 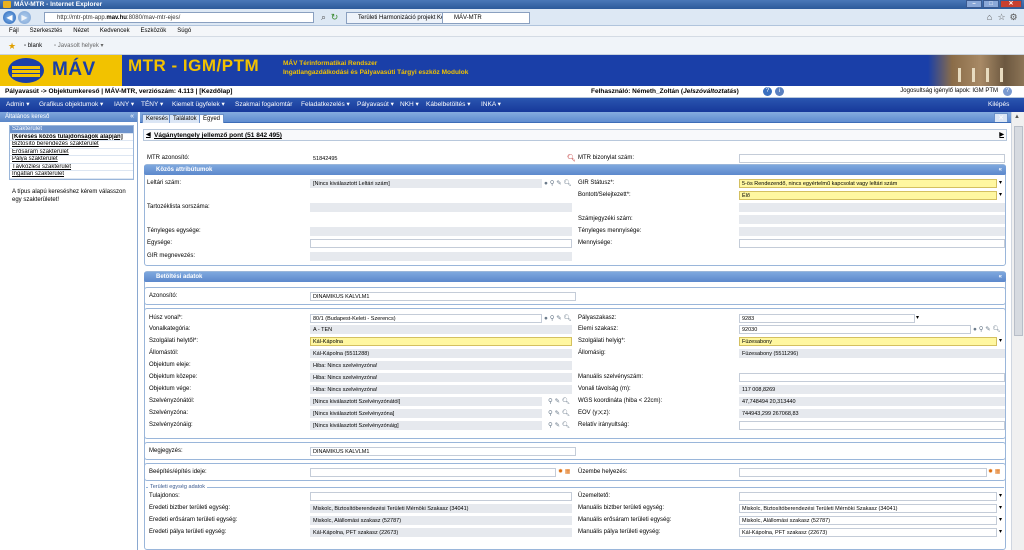 I want to click on tab-kereses: Keresés, so click(x=157, y=118).